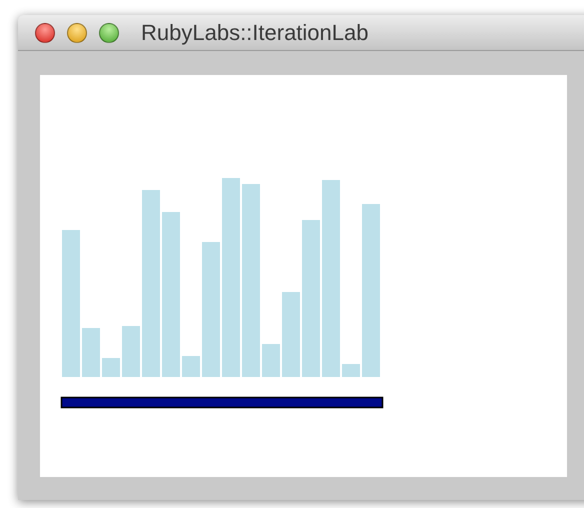 This screenshot has width=584, height=508. What do you see at coordinates (254, 33) in the screenshot?
I see `window-title: RubyLabs::IterationLab` at bounding box center [254, 33].